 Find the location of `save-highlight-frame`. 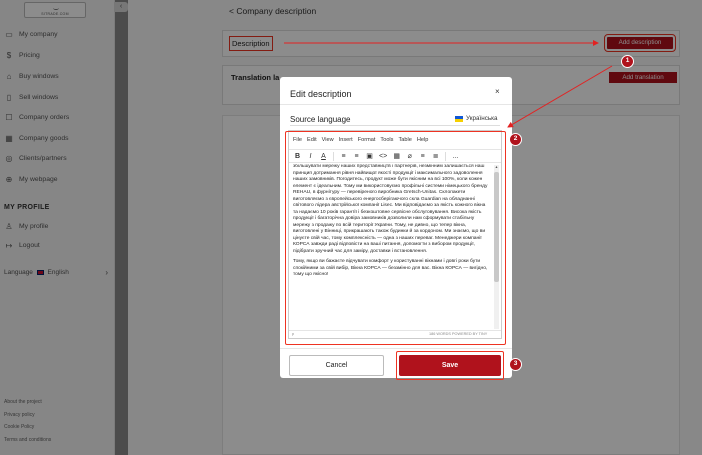

save-highlight-frame is located at coordinates (450, 365).